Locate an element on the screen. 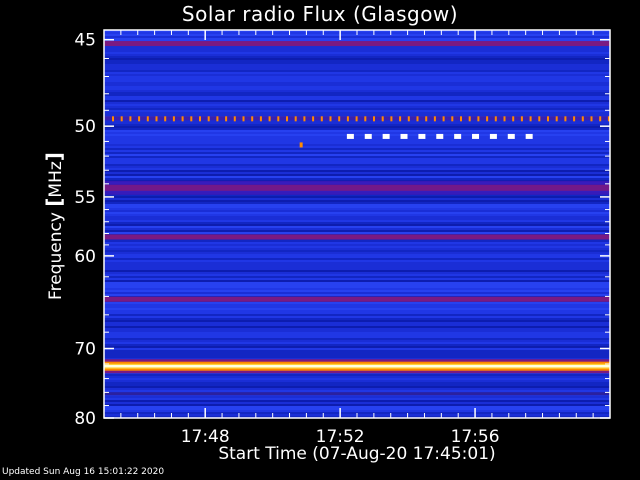  y-tick-label: 70 is located at coordinates (85, 350).